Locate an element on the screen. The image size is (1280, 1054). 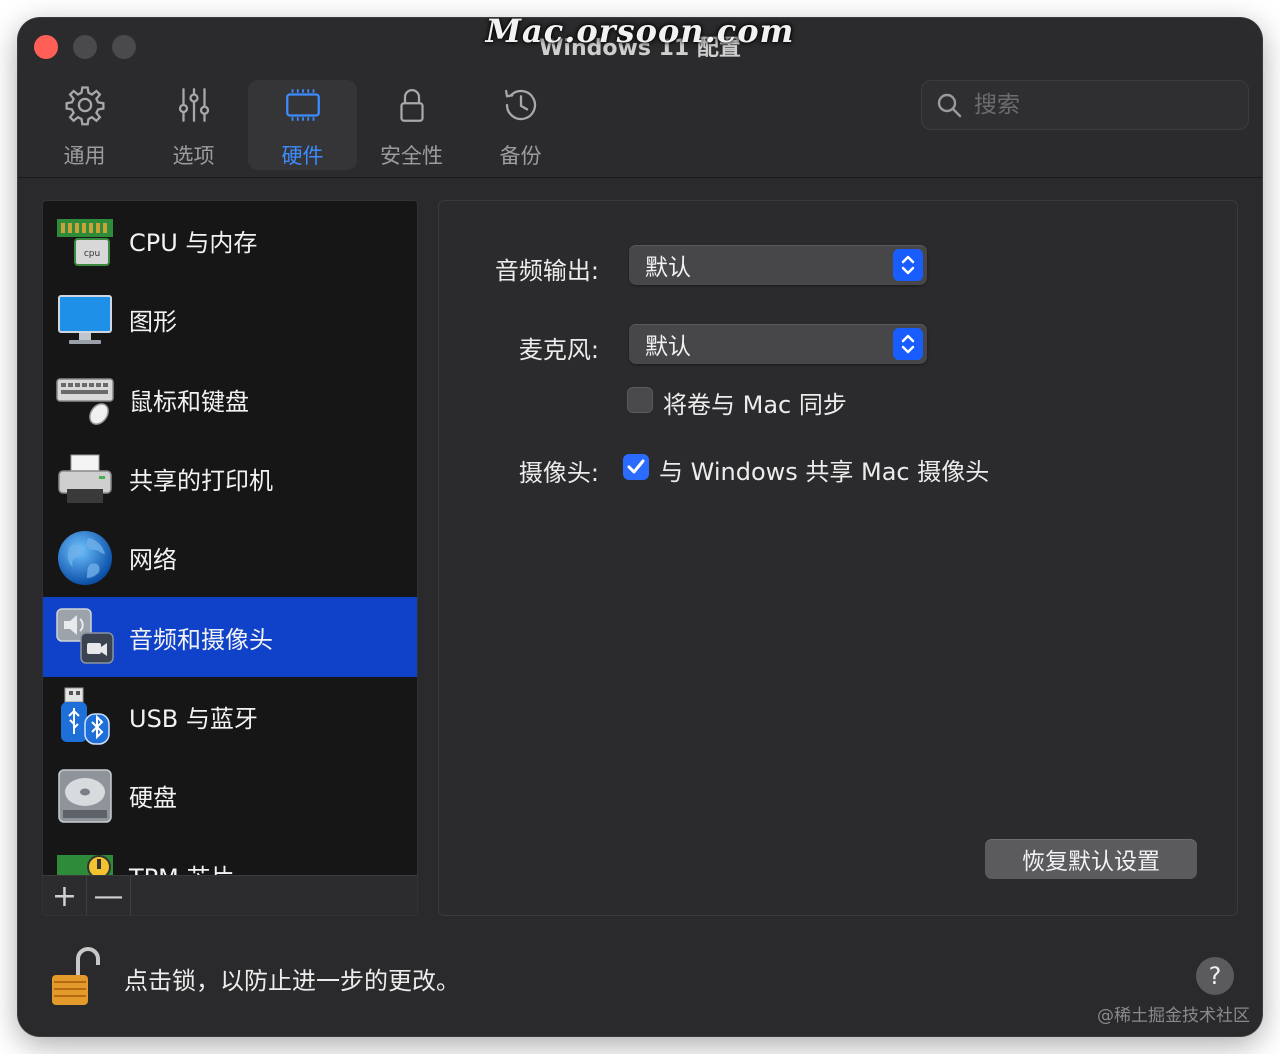
sidebar-item-label: 音频和摄像头 is located at coordinates (201, 639).